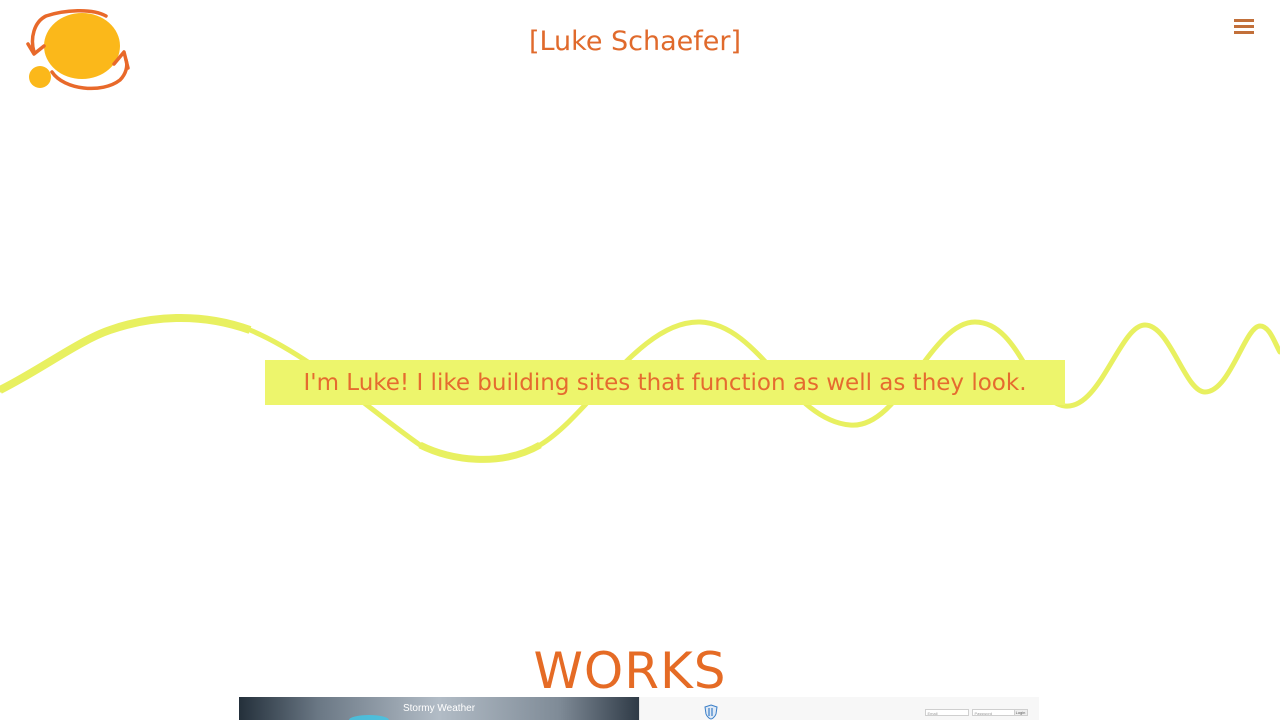 This screenshot has width=1280, height=720. Describe the element at coordinates (946, 712) in the screenshot. I see `email-field: Email` at that location.